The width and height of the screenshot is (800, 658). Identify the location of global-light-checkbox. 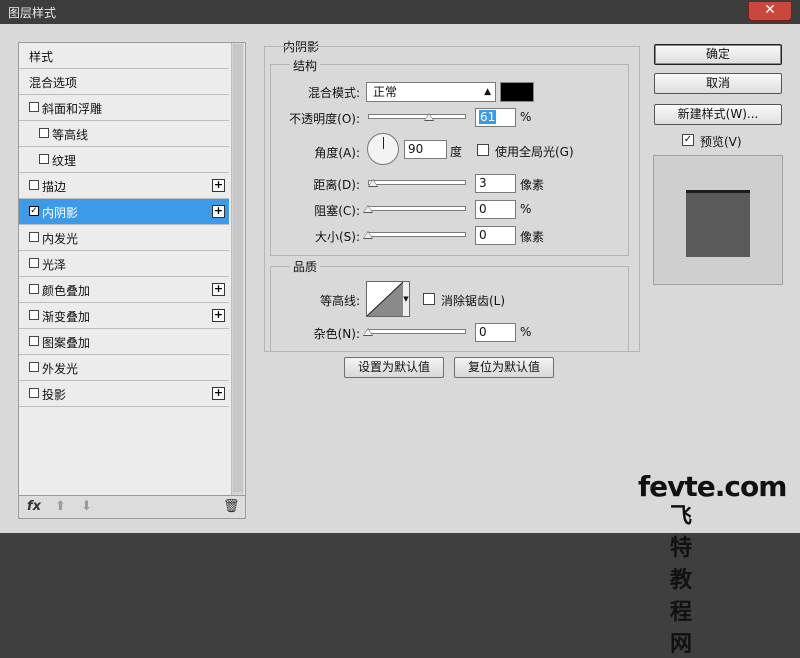
(483, 150).